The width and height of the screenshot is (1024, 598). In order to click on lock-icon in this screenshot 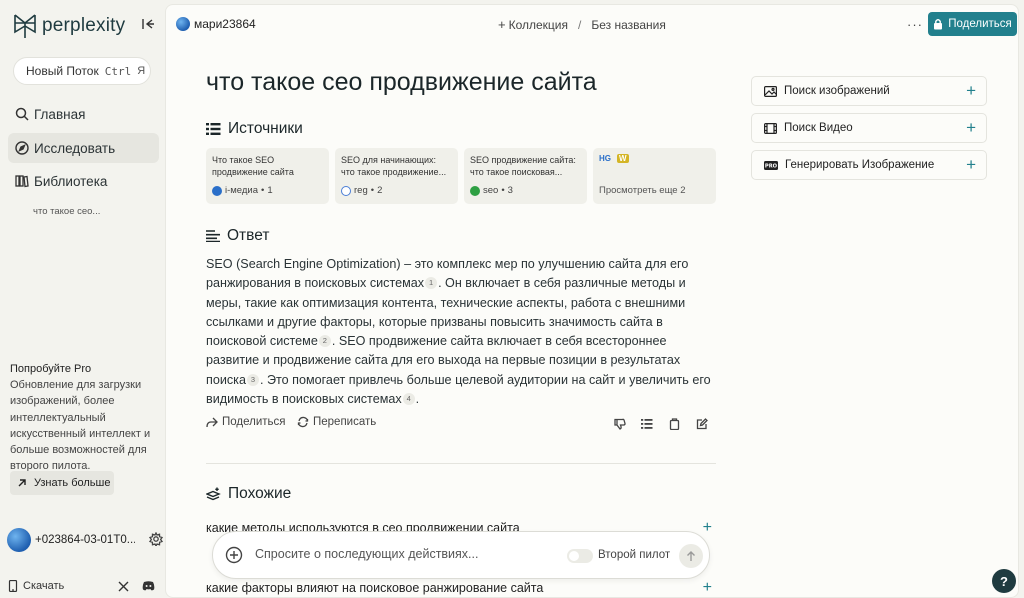, I will do `click(938, 24)`.